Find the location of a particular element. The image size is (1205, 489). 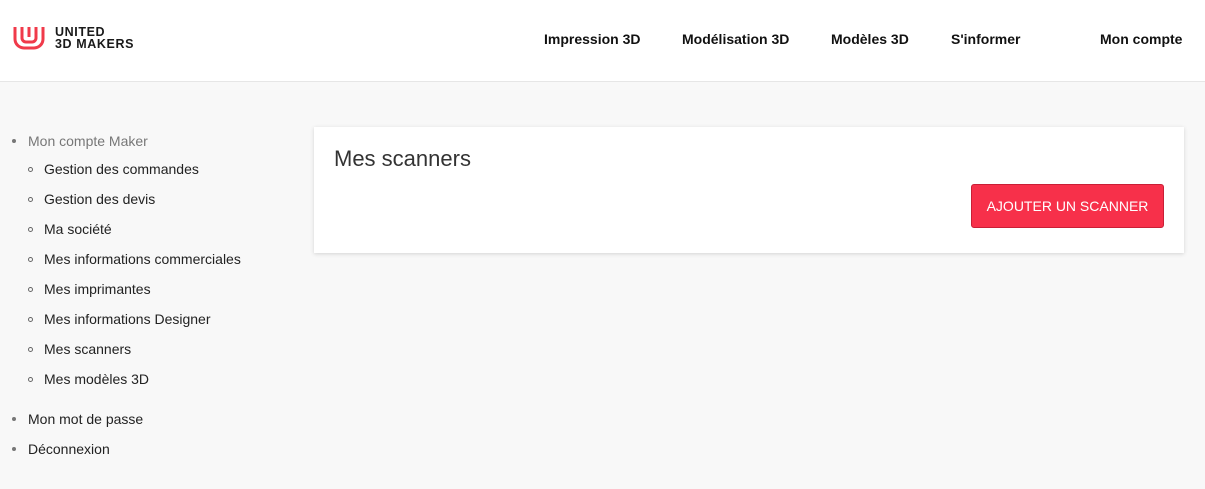

sidebar-item-logout: Déconnexion is located at coordinates (61, 449).